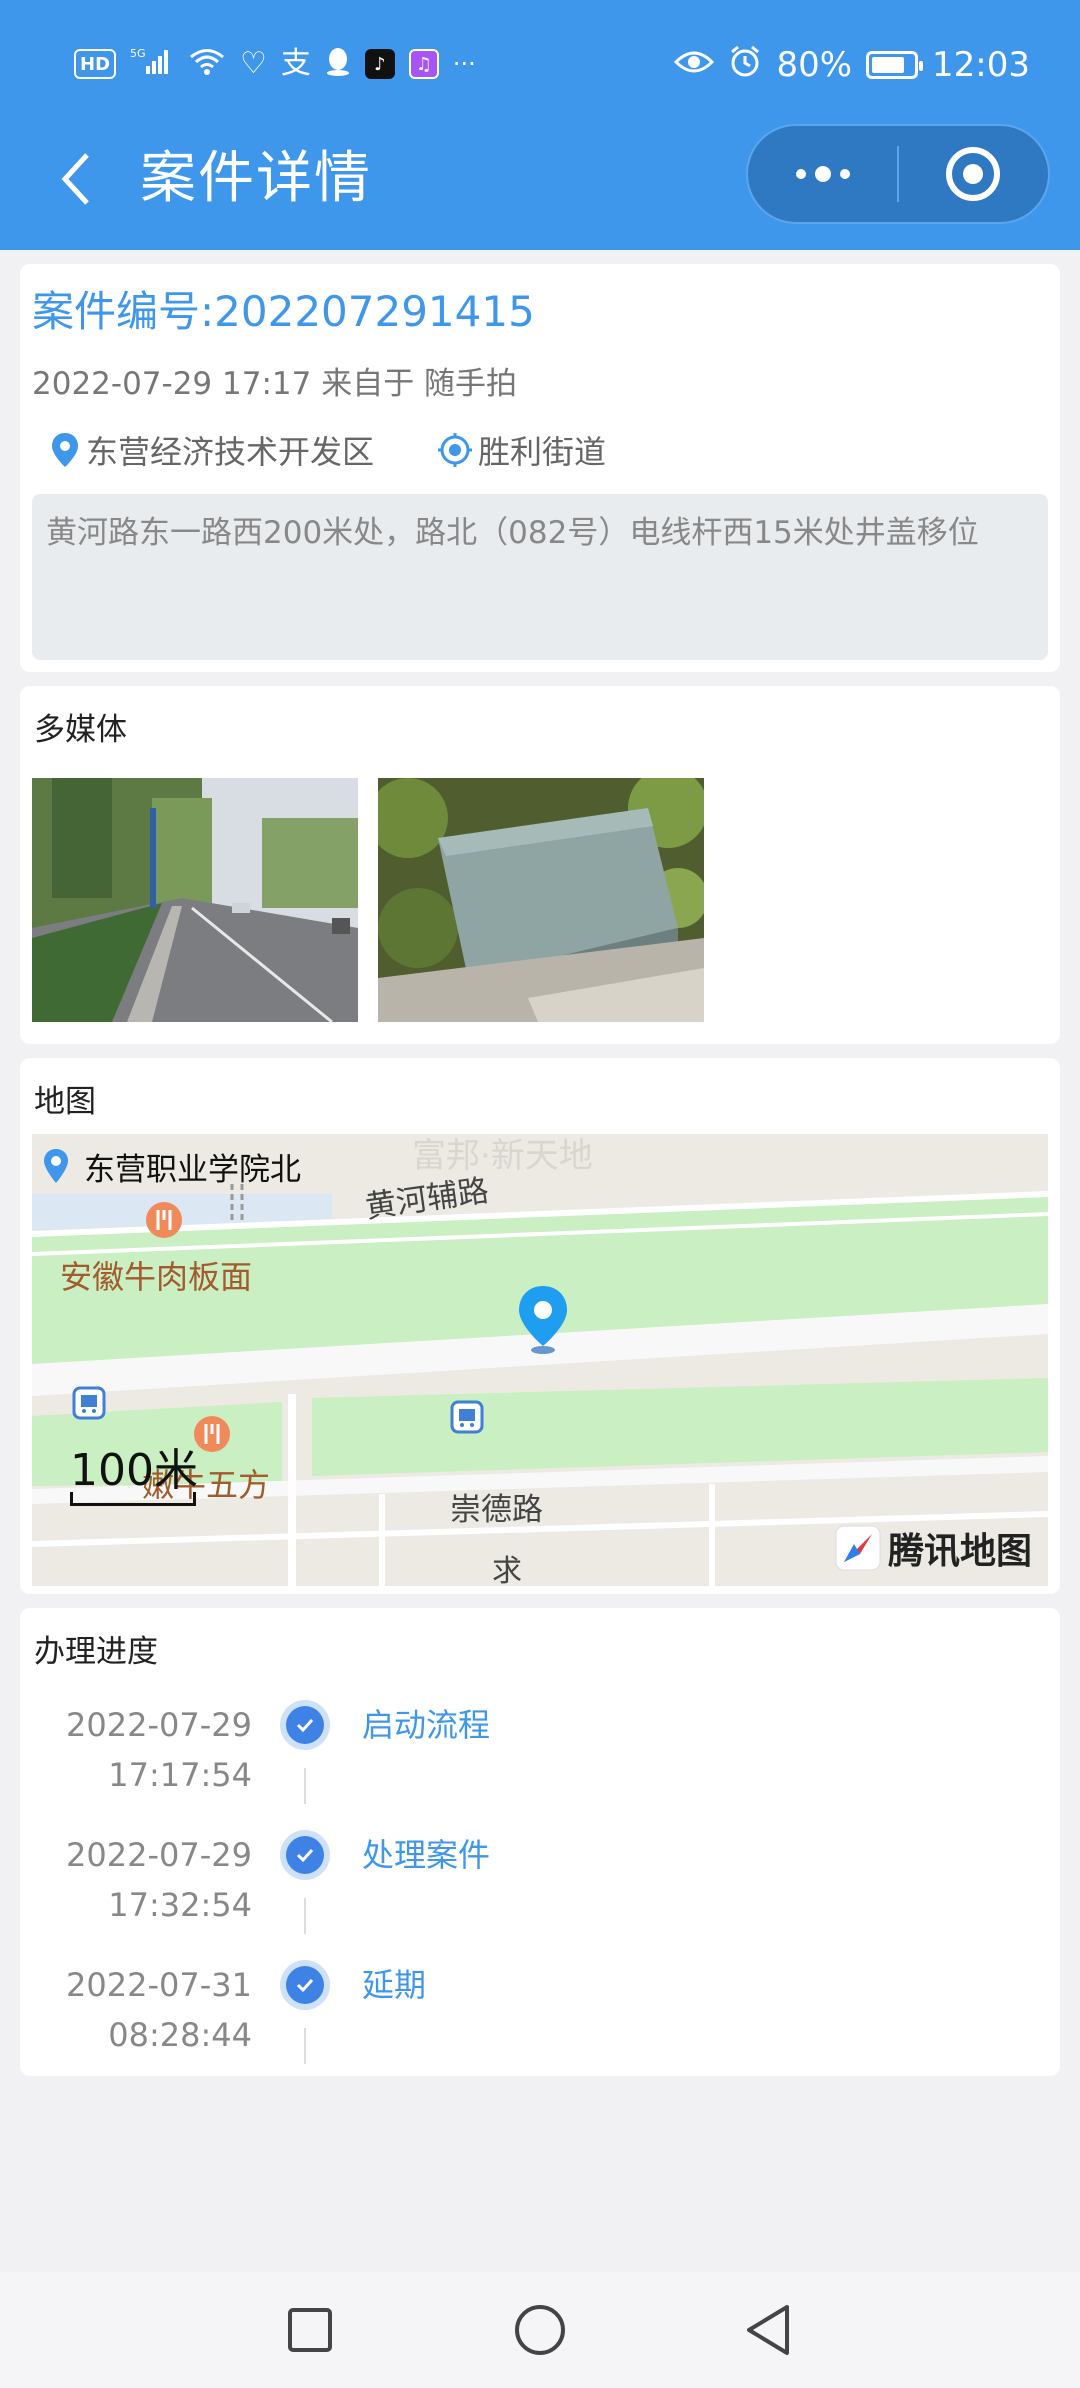 The height and width of the screenshot is (2388, 1080). I want to click on step-datetime: 2022-07-29 17:17:54, so click(159, 1750).